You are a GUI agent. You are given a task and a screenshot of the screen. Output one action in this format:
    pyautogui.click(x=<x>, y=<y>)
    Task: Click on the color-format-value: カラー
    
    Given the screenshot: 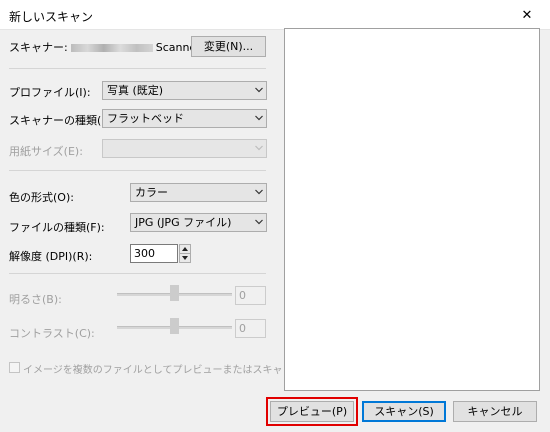 What is the action you would take?
    pyautogui.click(x=151, y=192)
    